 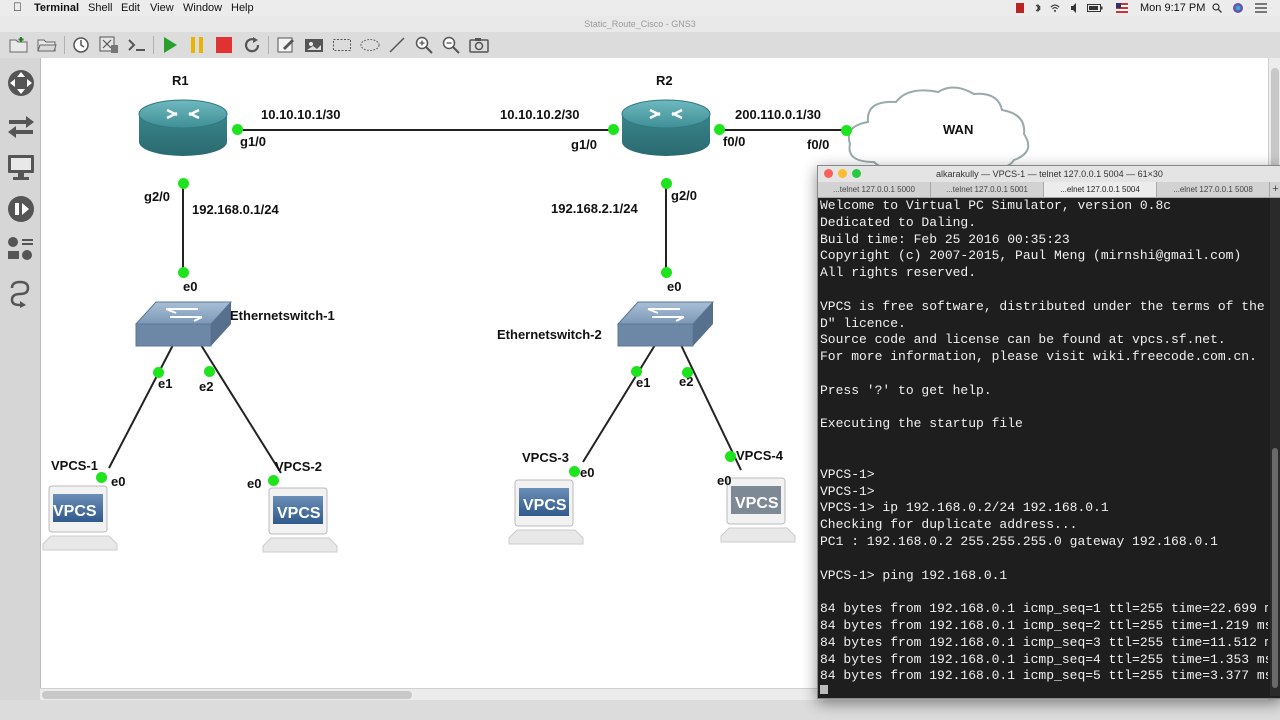 I want to click on routers-icon, so click(x=21, y=83).